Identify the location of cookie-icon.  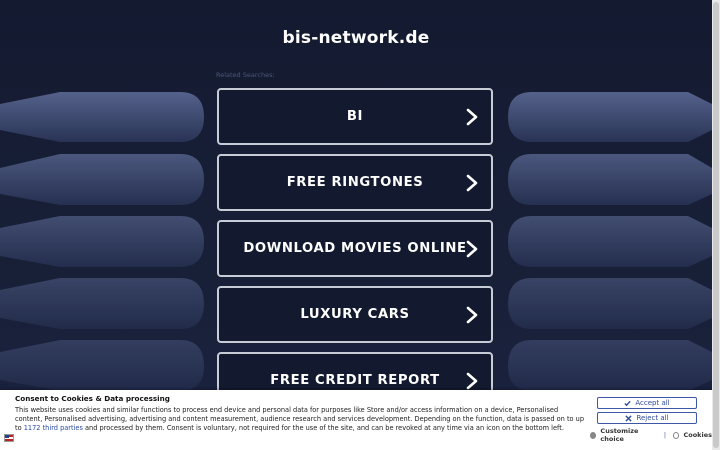
(676, 435).